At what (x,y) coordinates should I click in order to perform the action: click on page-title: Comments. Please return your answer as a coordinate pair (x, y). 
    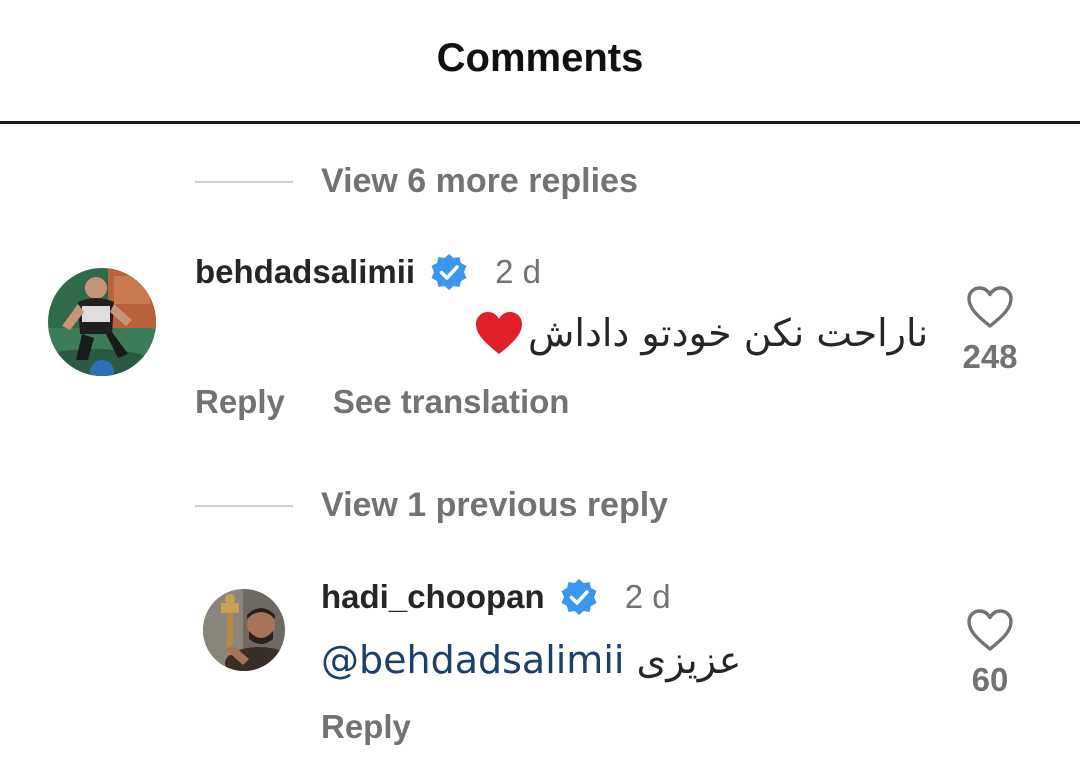
    Looking at the image, I should click on (540, 58).